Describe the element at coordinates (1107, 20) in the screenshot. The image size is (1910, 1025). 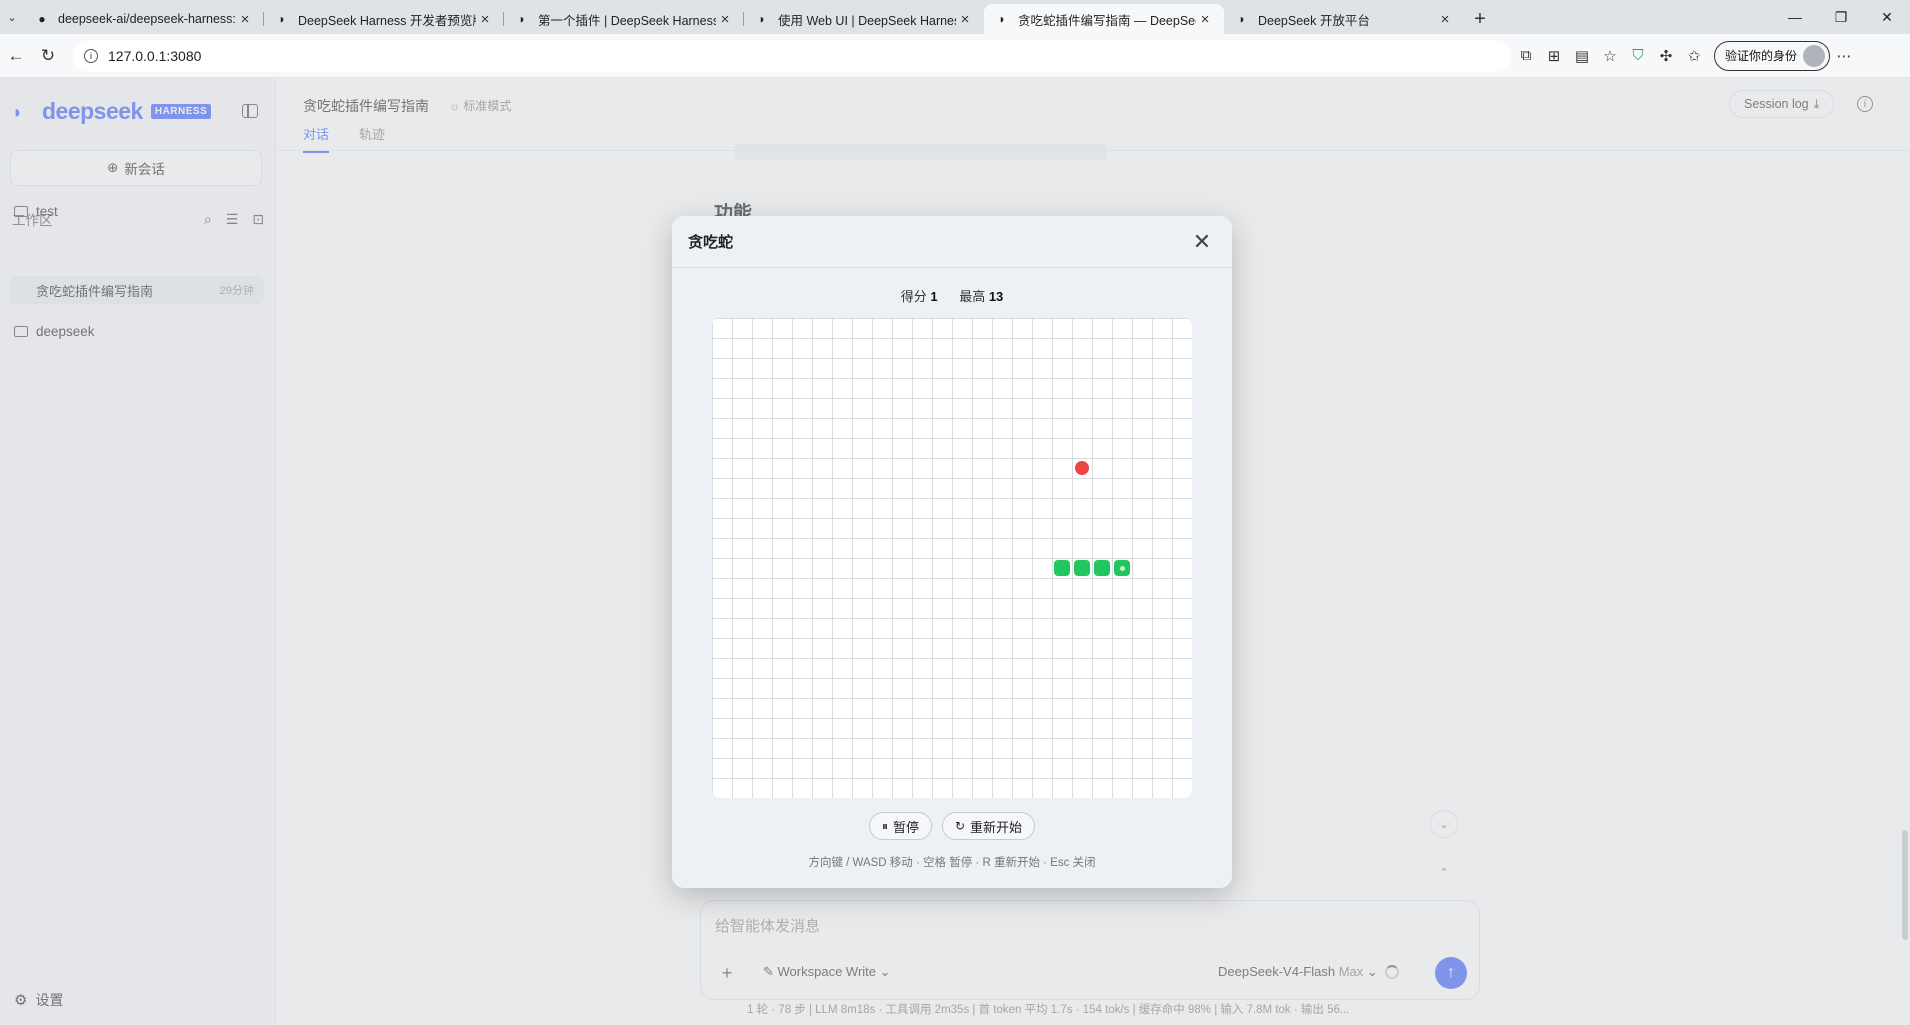
I see `browser-tab-title: 贪吃蛇插件编写指南 — DeepSeek` at that location.